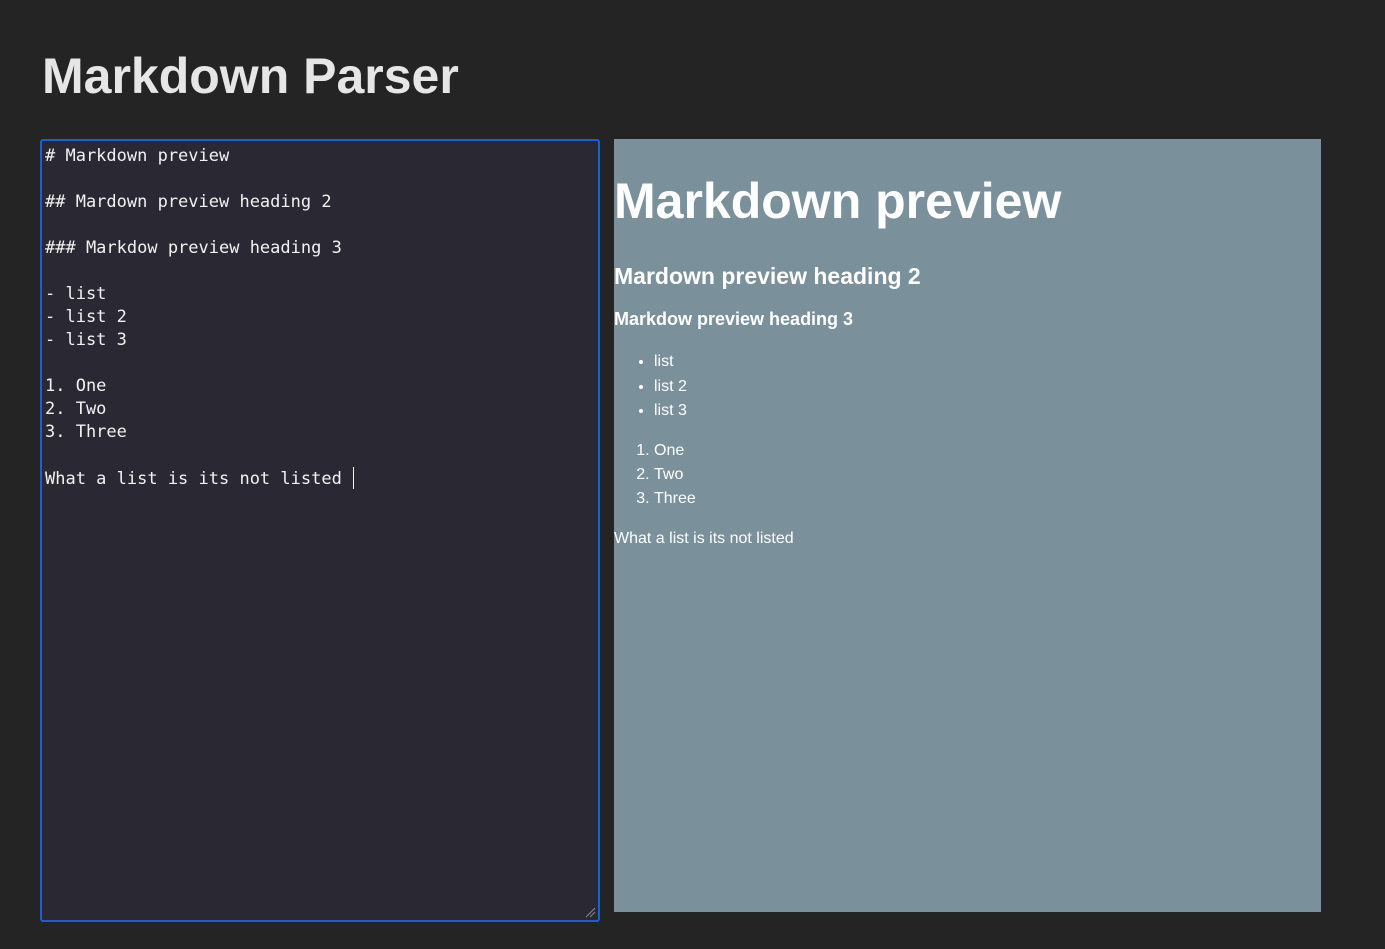 The width and height of the screenshot is (1385, 949). What do you see at coordinates (86, 432) in the screenshot?
I see `editor-line: 3. Three` at bounding box center [86, 432].